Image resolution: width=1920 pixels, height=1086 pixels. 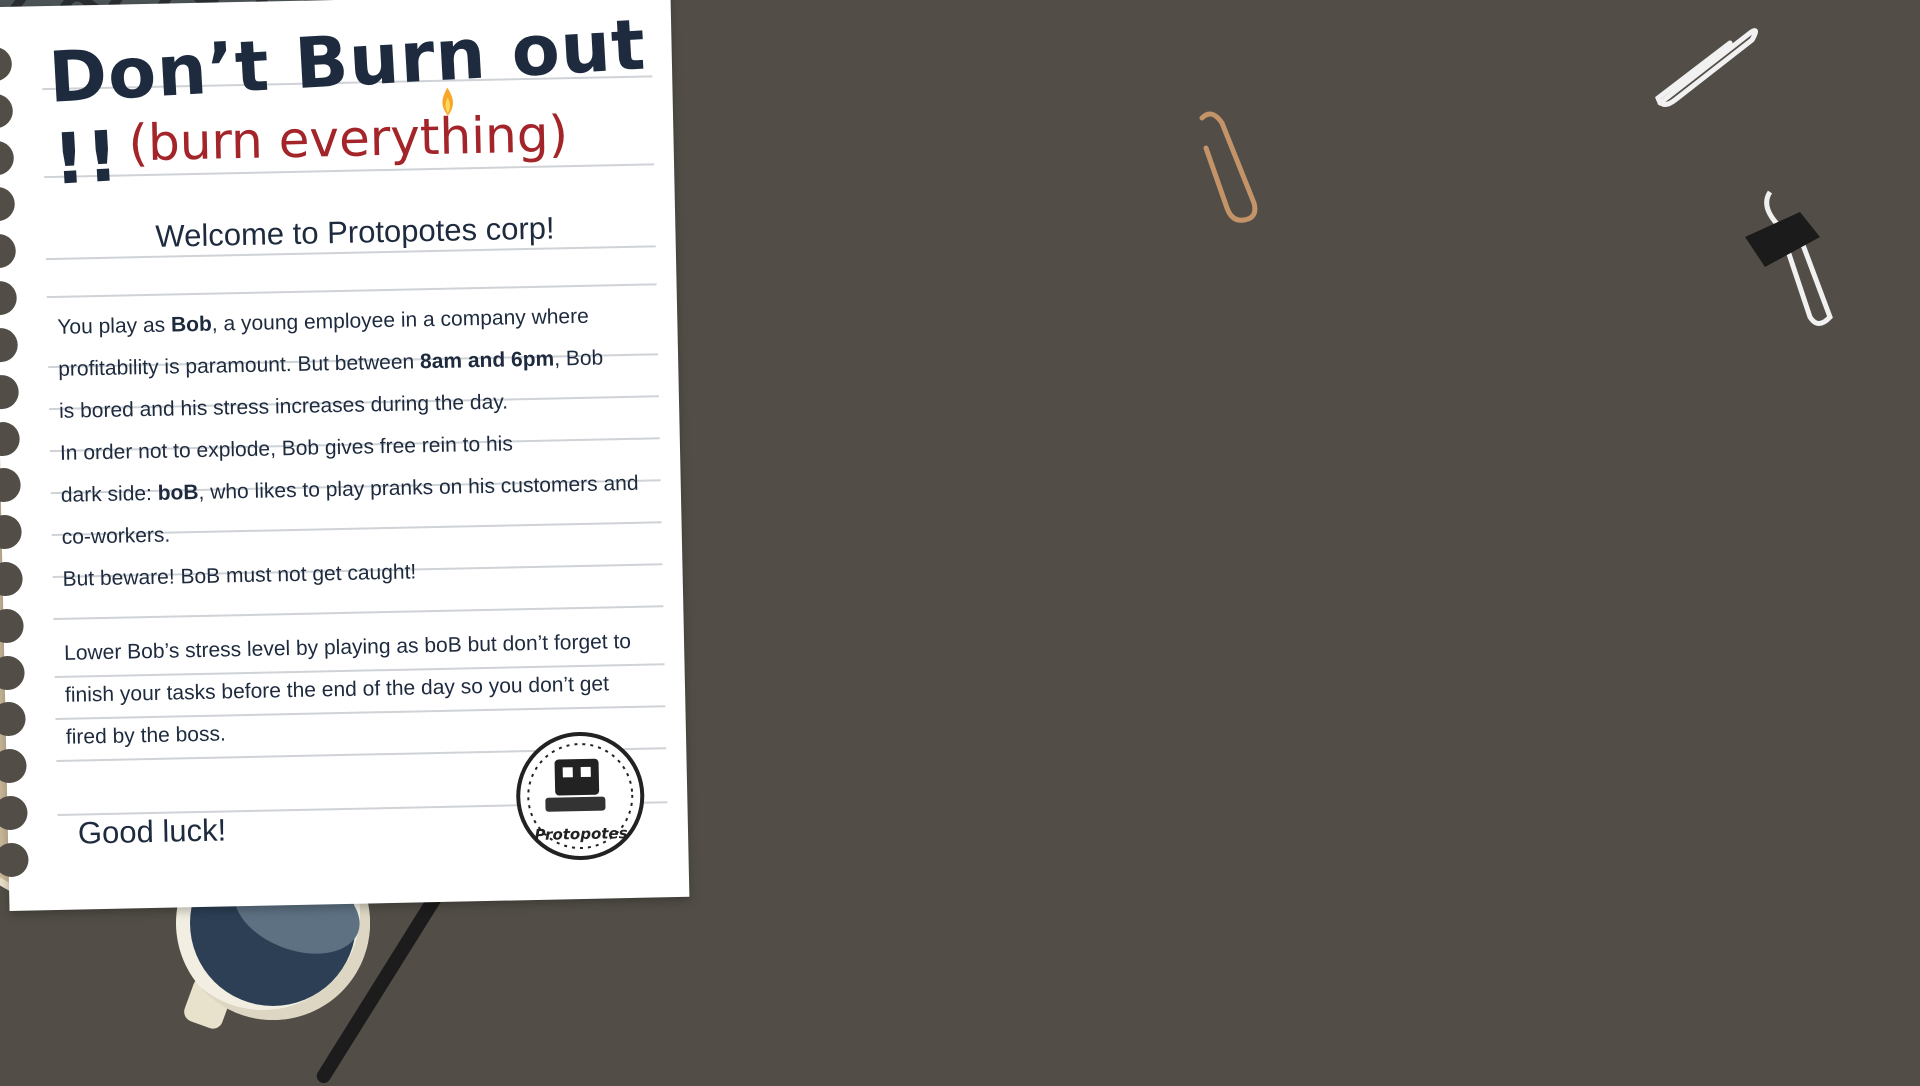 I want to click on paperclip-icon, so click(x=1706, y=67).